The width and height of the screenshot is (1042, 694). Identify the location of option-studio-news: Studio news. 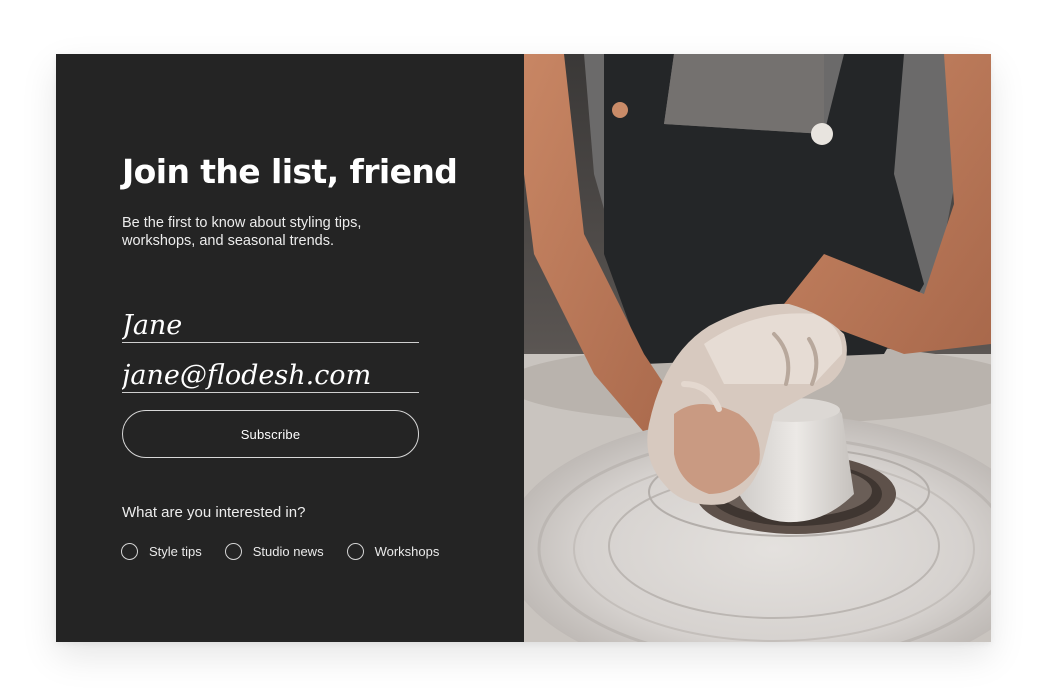
(274, 551).